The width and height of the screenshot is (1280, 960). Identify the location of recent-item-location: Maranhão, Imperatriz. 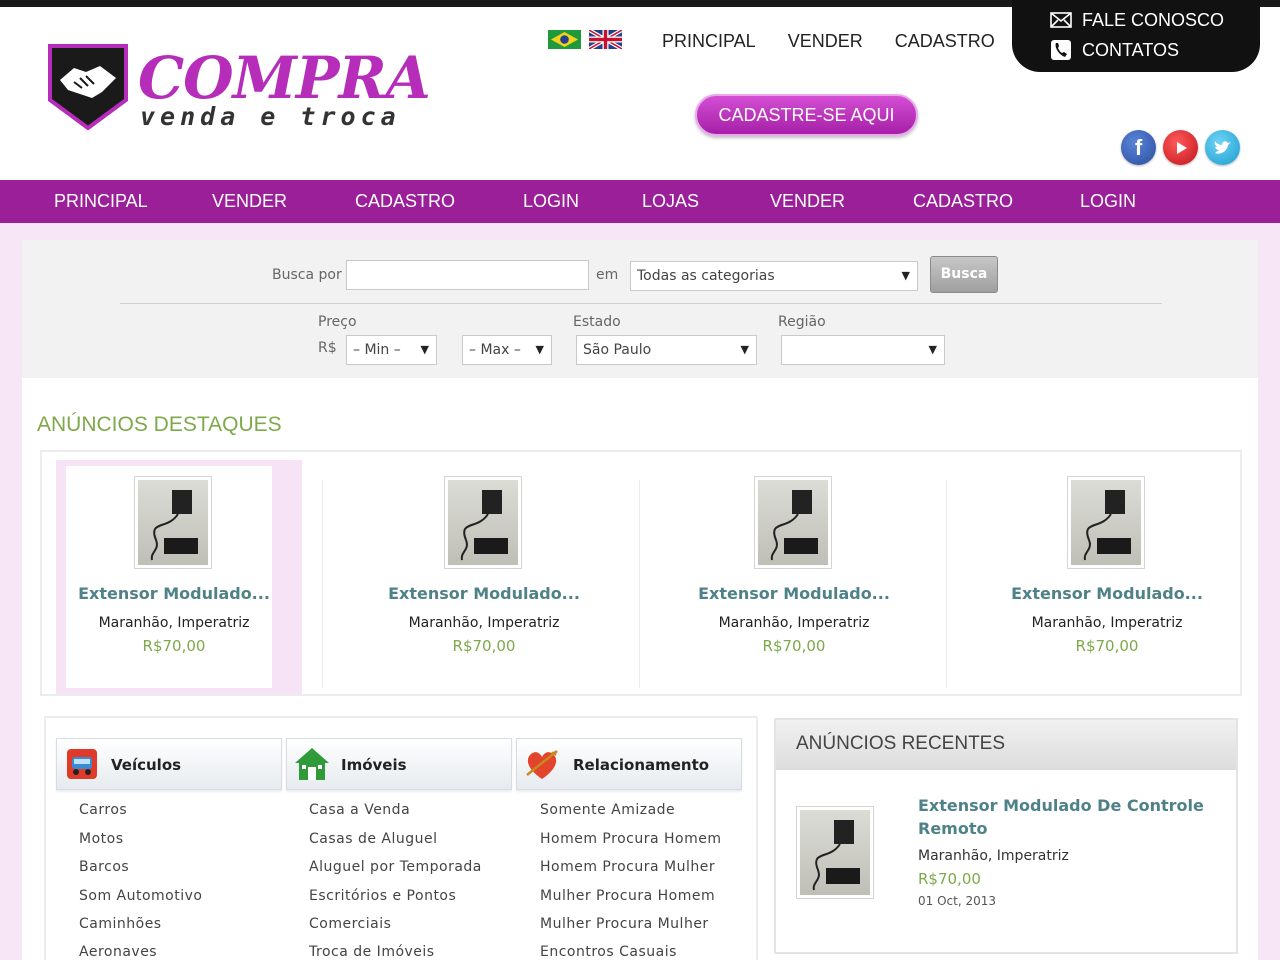
(993, 856).